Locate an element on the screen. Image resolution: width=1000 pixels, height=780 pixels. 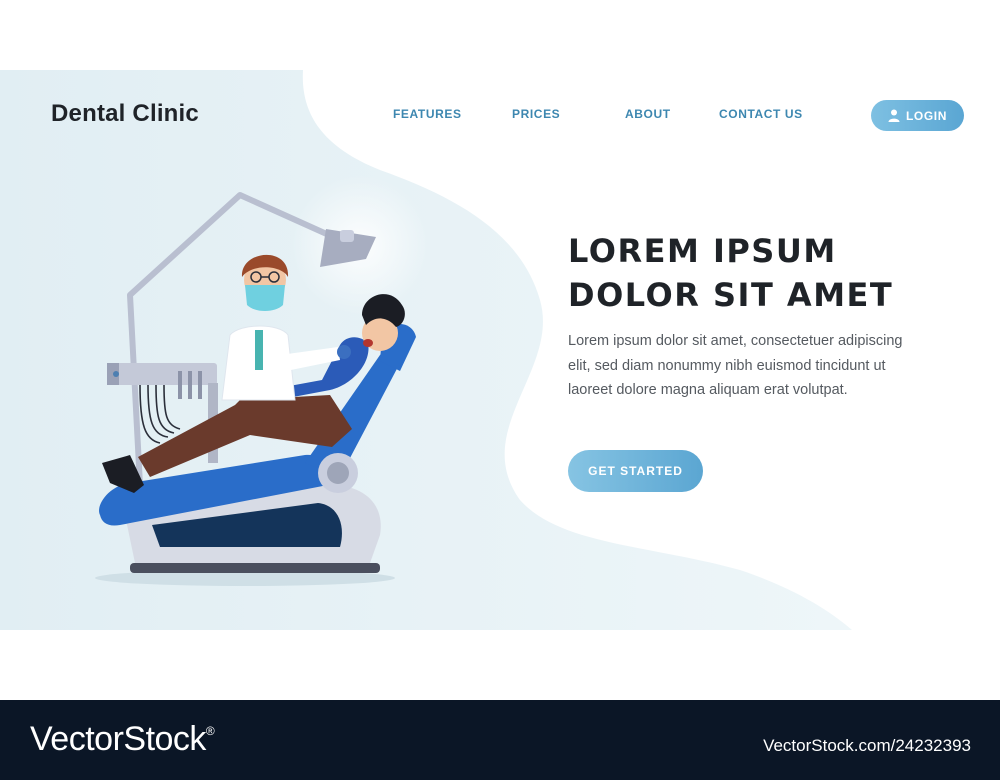
nav-contact-us: CONTACT US is located at coordinates (761, 114).